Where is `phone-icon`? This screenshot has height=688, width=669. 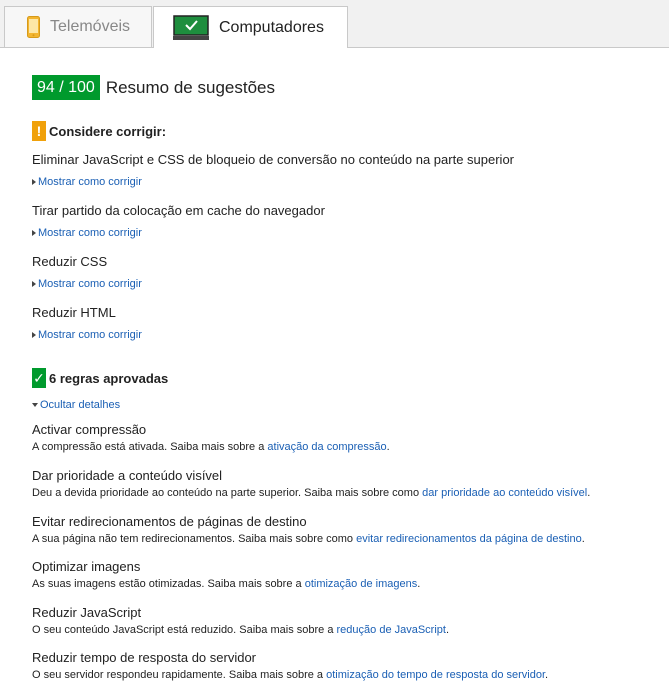 phone-icon is located at coordinates (33, 27).